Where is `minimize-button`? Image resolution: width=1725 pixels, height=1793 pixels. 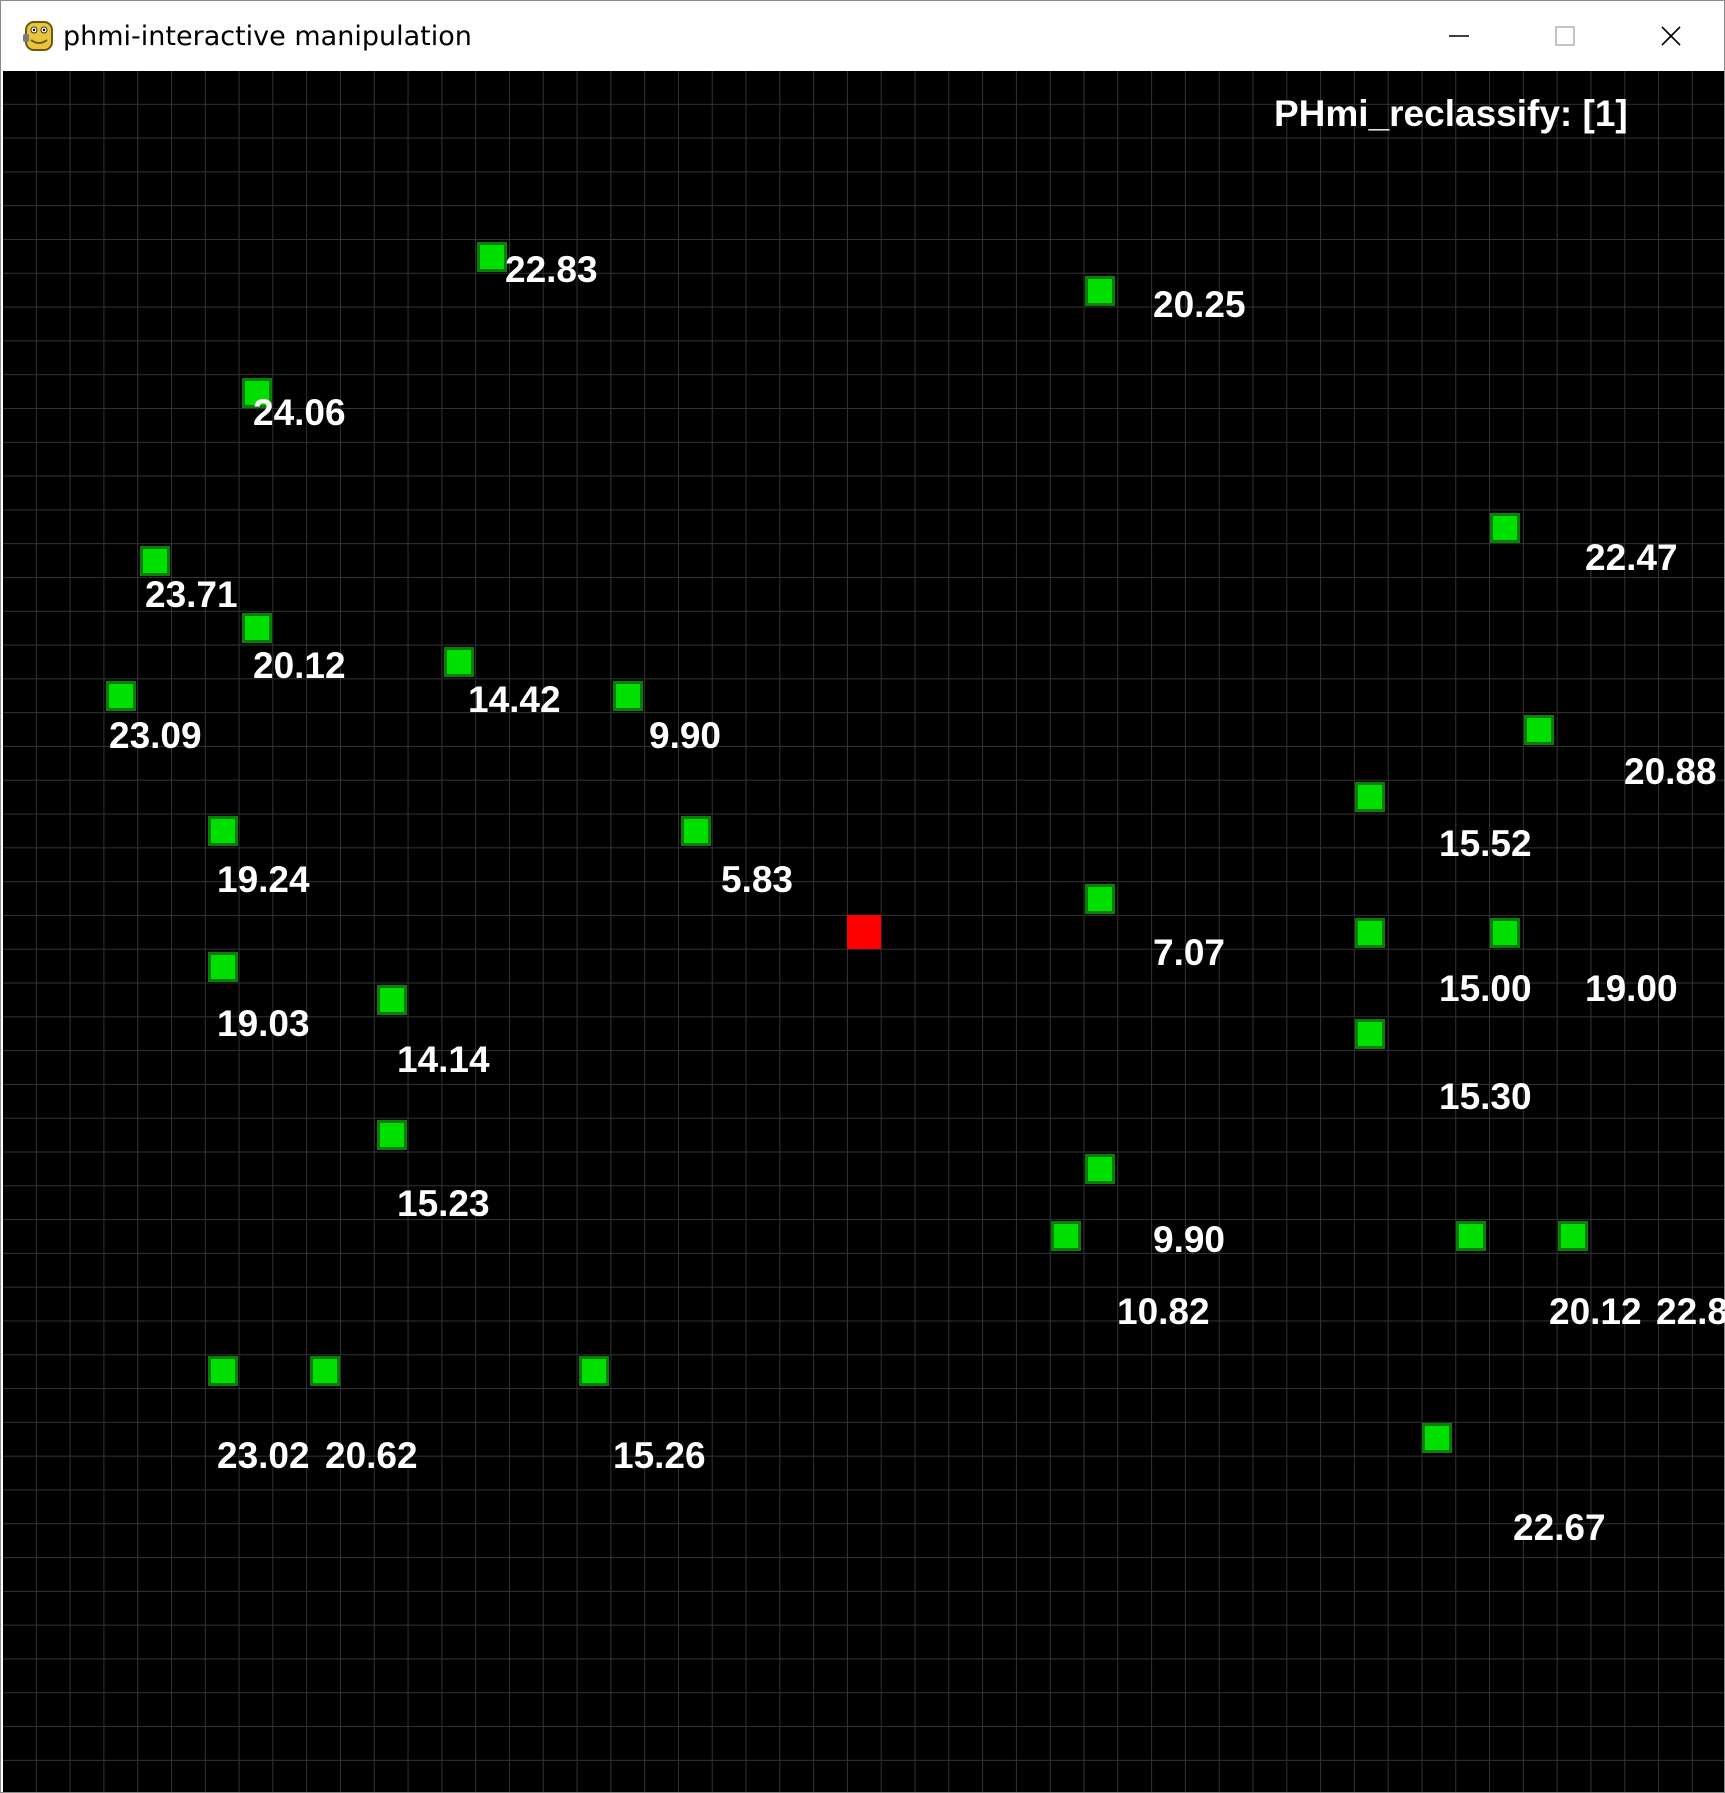
minimize-button is located at coordinates (1459, 36).